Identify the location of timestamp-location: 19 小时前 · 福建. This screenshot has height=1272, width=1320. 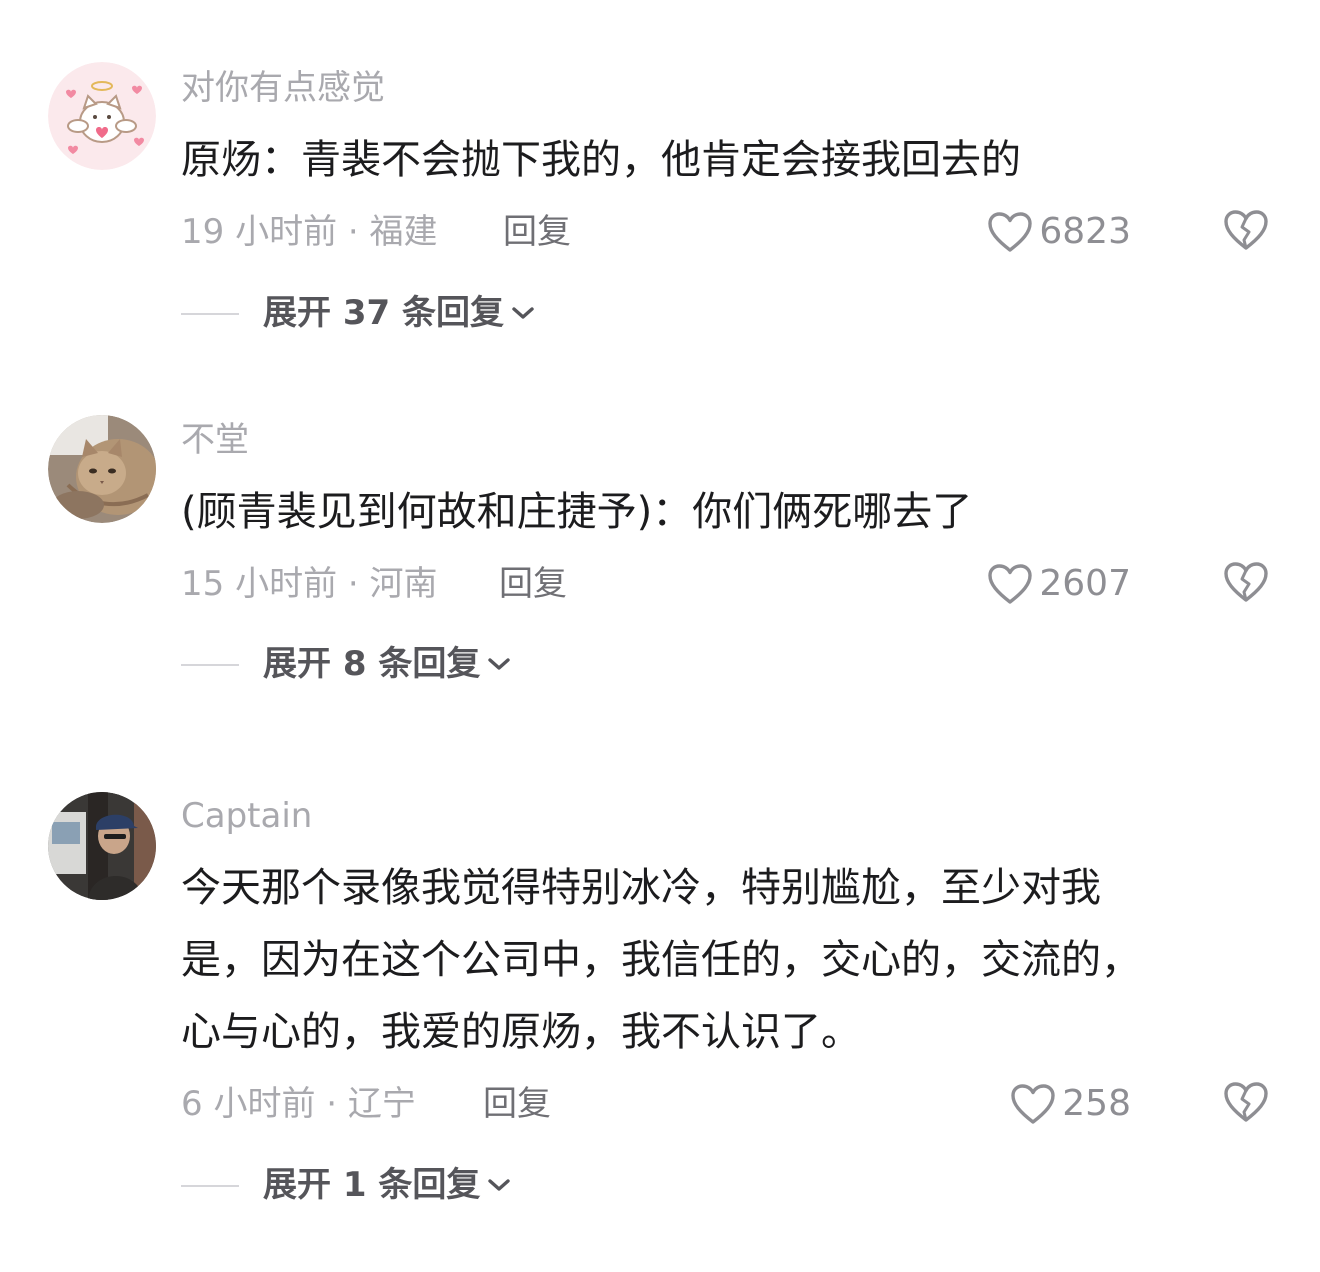
(309, 232).